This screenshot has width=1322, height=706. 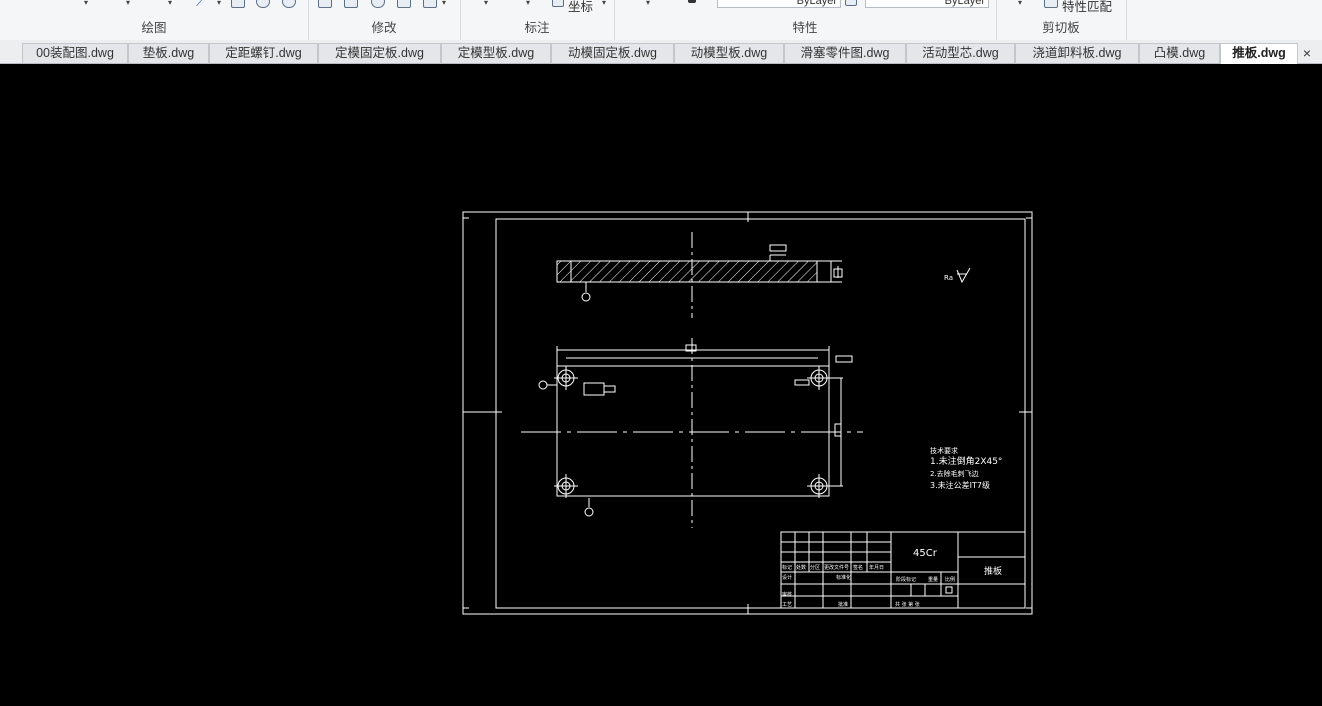 I want to click on tb-label-weight: 重量, so click(x=933, y=579).